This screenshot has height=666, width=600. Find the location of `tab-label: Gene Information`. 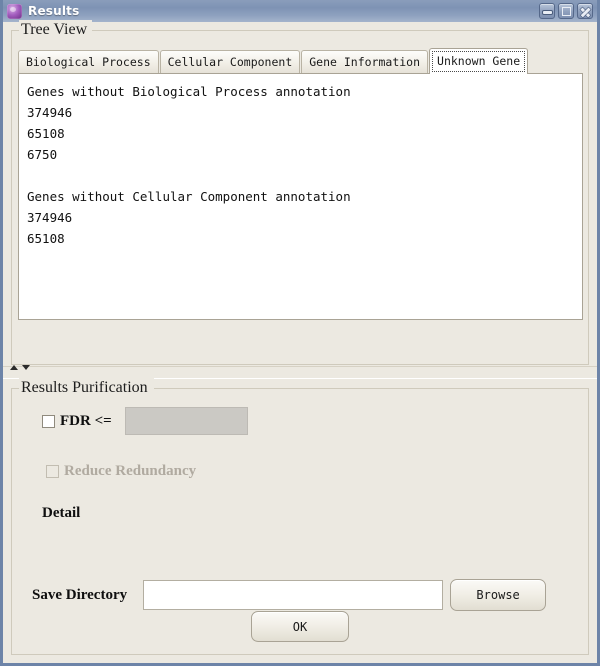

tab-label: Gene Information is located at coordinates (365, 62).